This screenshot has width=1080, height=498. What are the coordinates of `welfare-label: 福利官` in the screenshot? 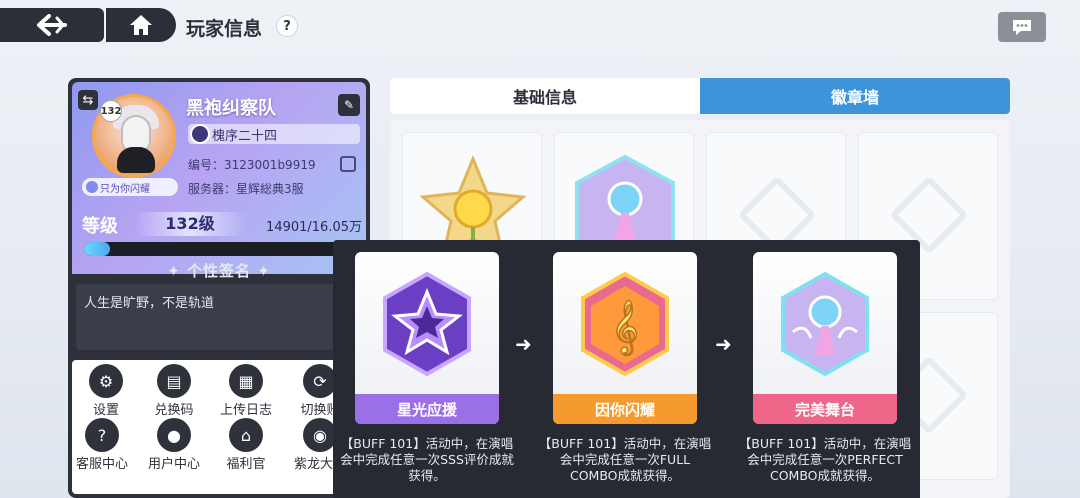 It's located at (246, 464).